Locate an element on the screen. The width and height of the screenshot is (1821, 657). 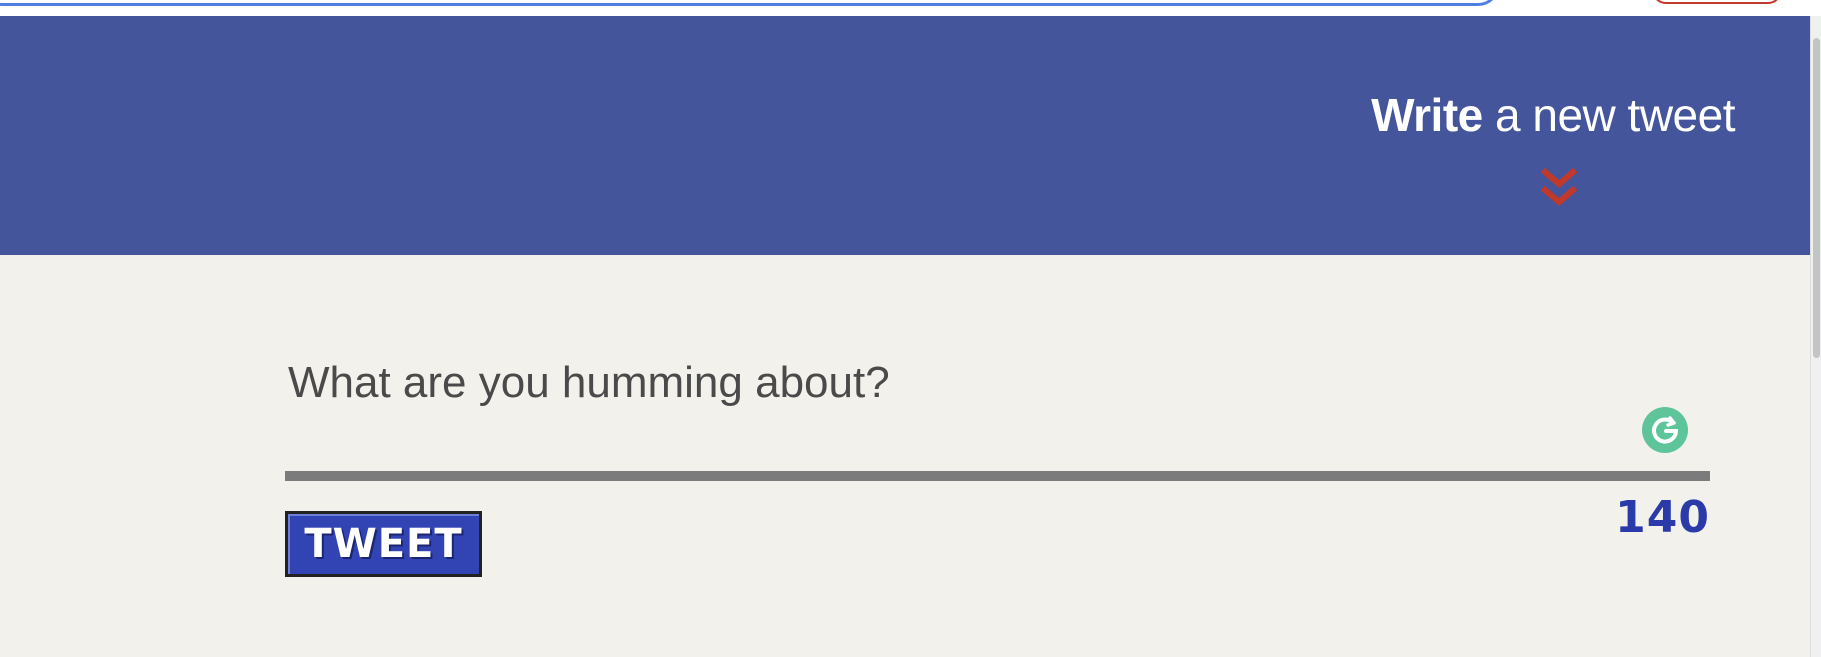
input-underline is located at coordinates (997, 476).